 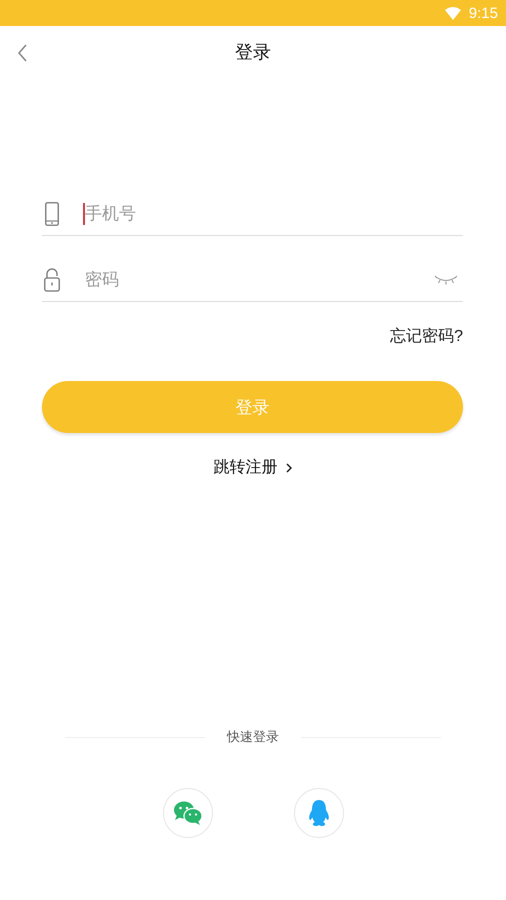 What do you see at coordinates (426, 336) in the screenshot?
I see `forgot-password-link: 忘记密码?` at bounding box center [426, 336].